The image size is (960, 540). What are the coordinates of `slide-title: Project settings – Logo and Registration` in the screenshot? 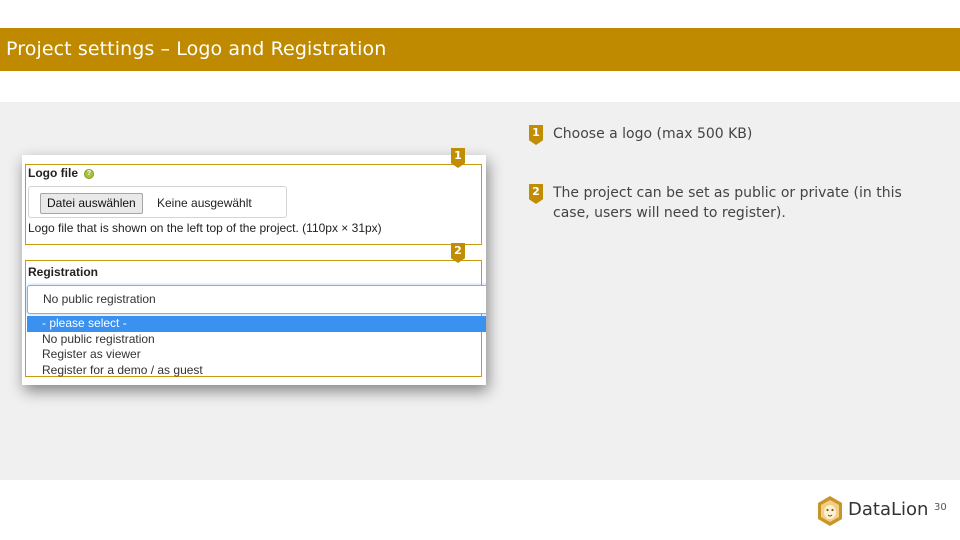 It's located at (480, 49).